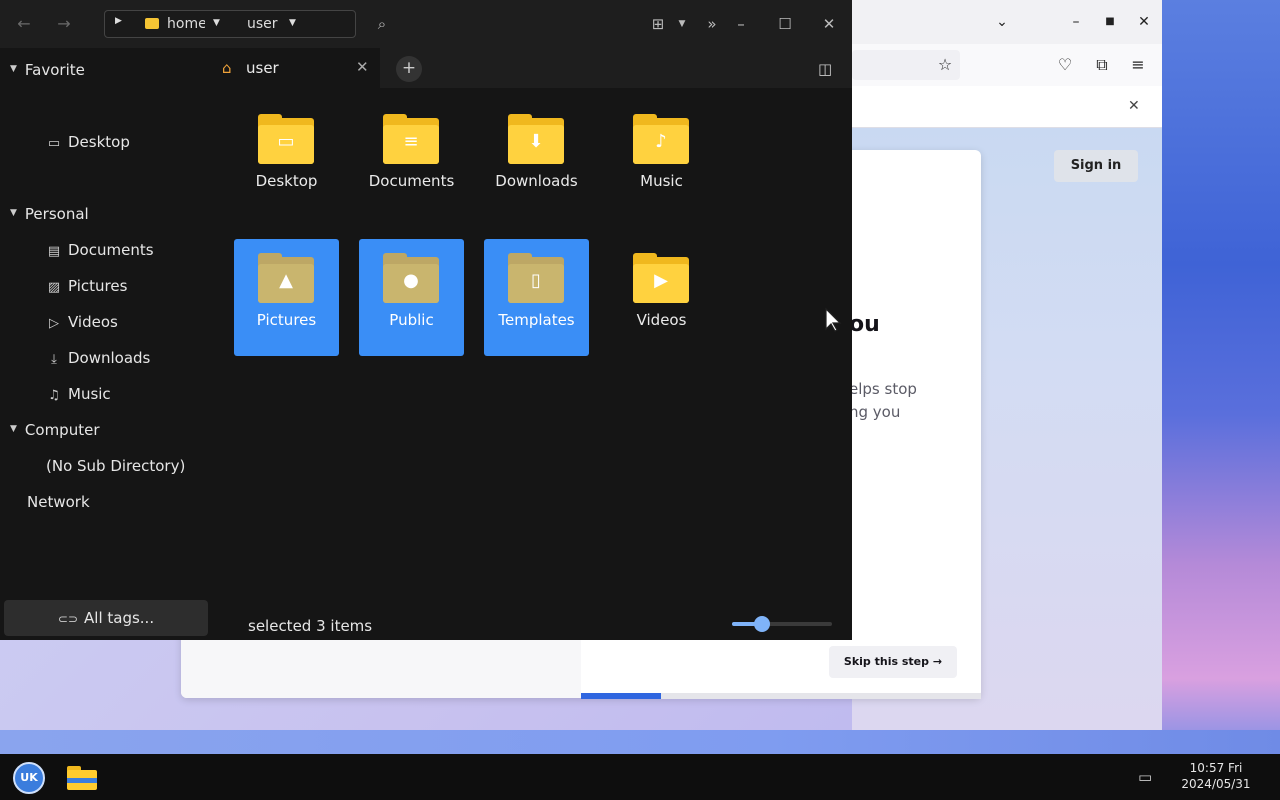  Describe the element at coordinates (782, 624) in the screenshot. I see `icon-size-slider` at that location.